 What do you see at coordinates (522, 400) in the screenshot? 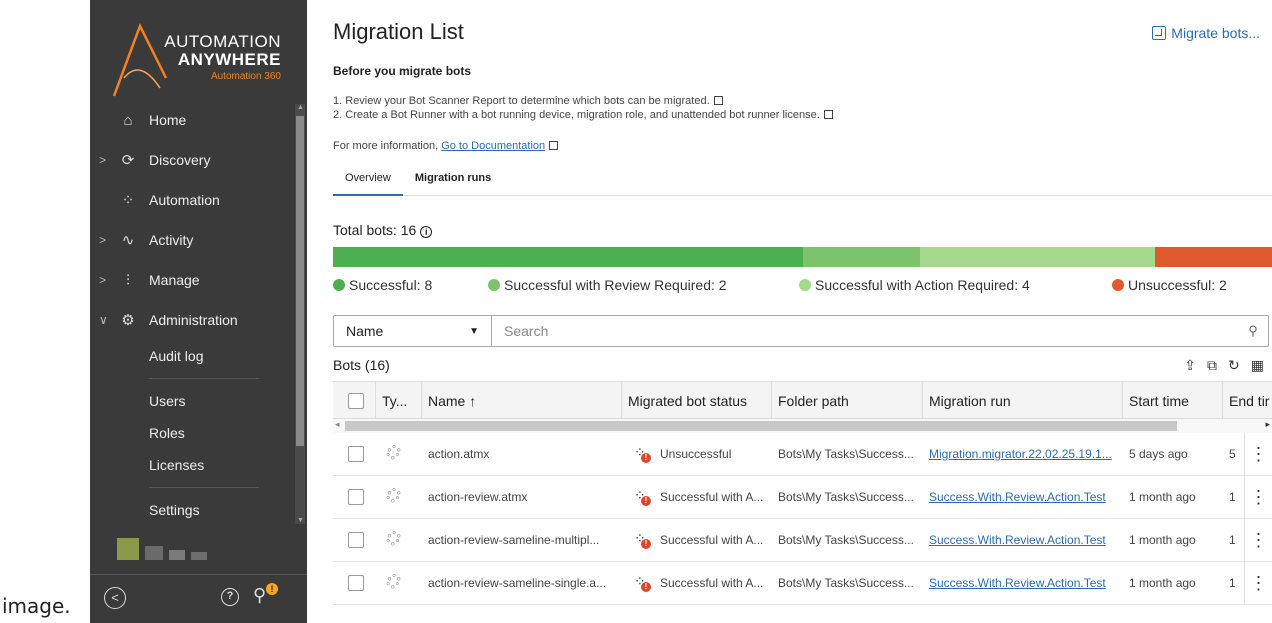
I see `column-header-name: Name ↑` at bounding box center [522, 400].